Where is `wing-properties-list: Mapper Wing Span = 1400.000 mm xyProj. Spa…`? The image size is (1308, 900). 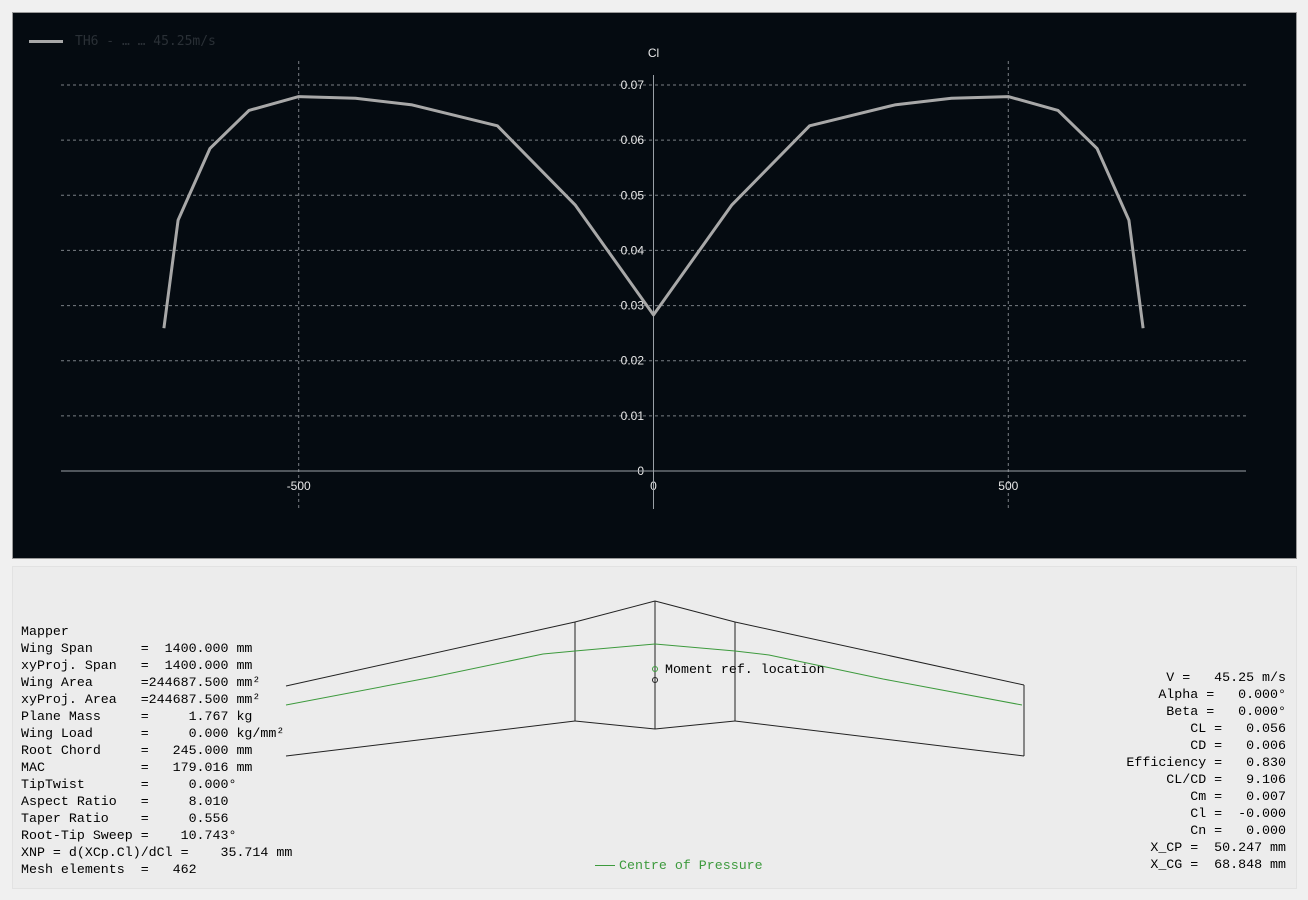 wing-properties-list: Mapper Wing Span = 1400.000 mm xyProj. Spa… is located at coordinates (156, 750).